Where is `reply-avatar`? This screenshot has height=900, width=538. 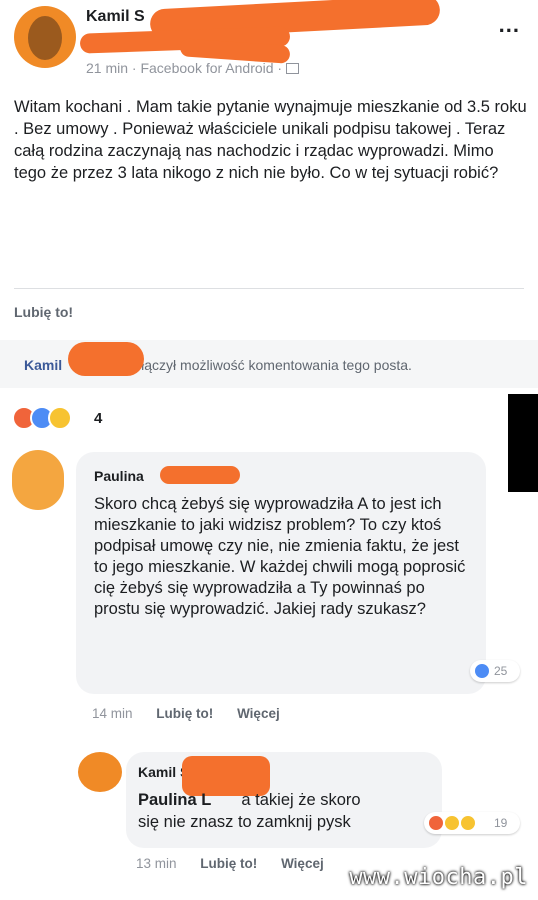 reply-avatar is located at coordinates (100, 772).